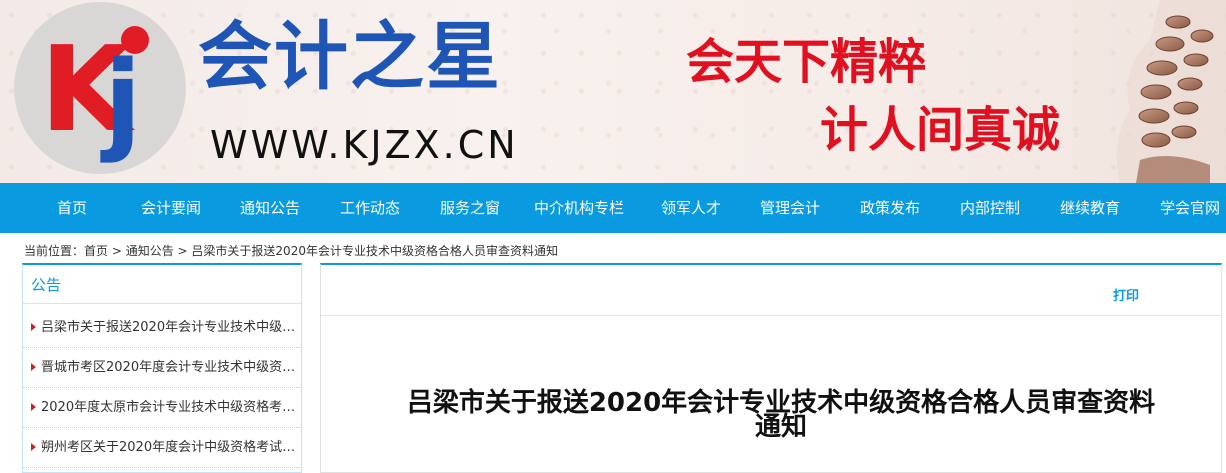 This screenshot has width=1226, height=473. I want to click on nav-item-home: 首页, so click(72, 208).